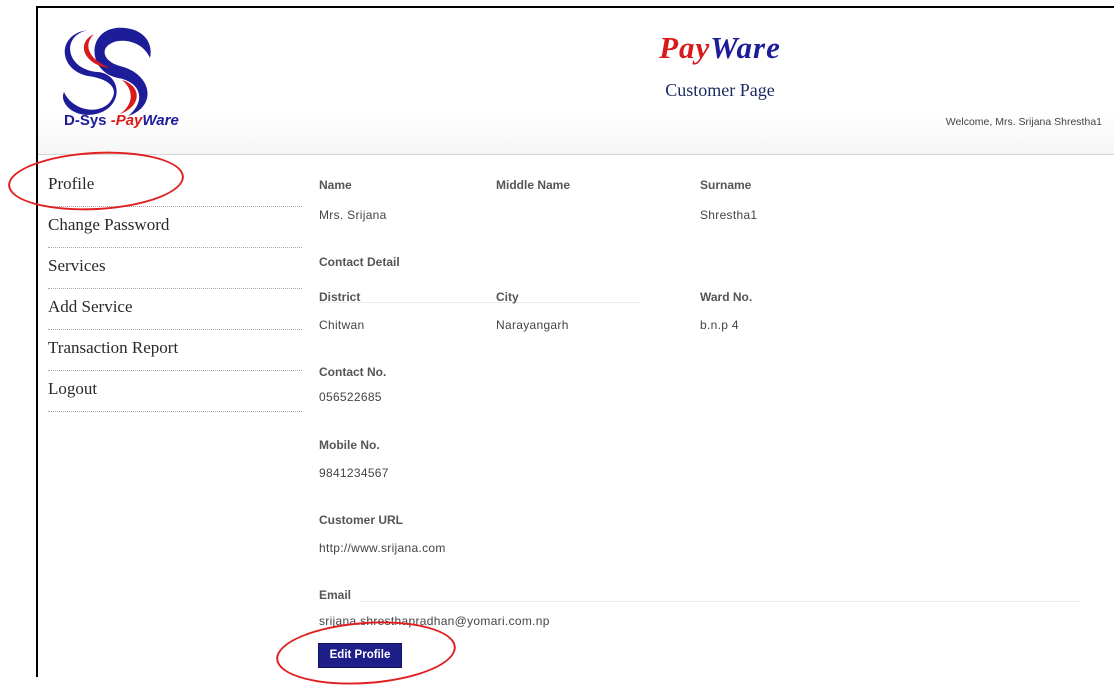 This screenshot has height=690, width=1114. I want to click on mobile-no-label: Mobile No., so click(349, 445).